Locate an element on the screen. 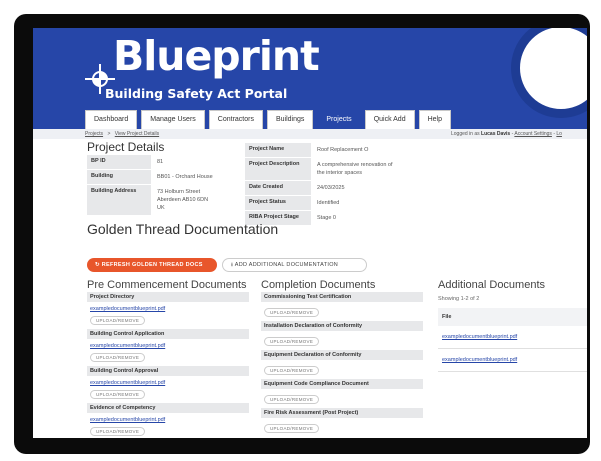  add-documentation-button: ⭳ ADD ADDITIONAL DOCUMENTATION is located at coordinates (294, 265).